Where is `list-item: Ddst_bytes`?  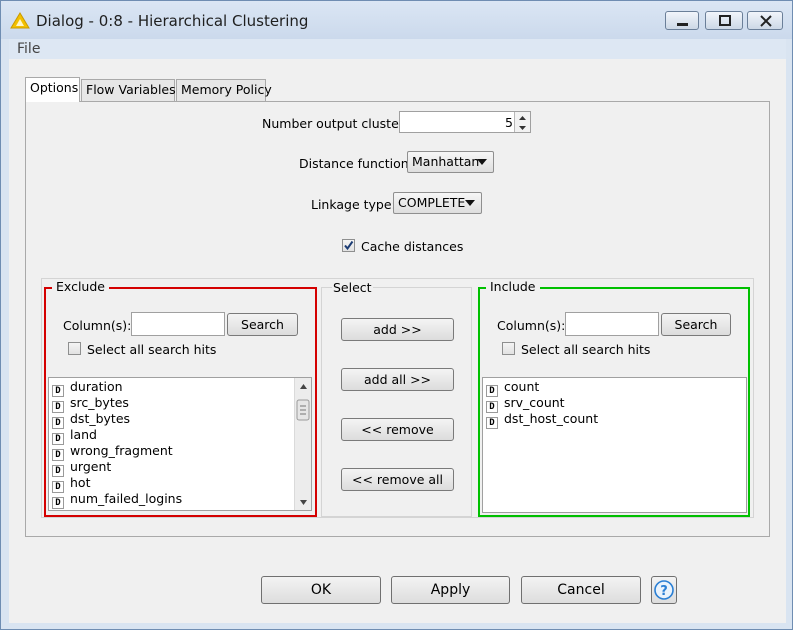 list-item: Ddst_bytes is located at coordinates (91, 420).